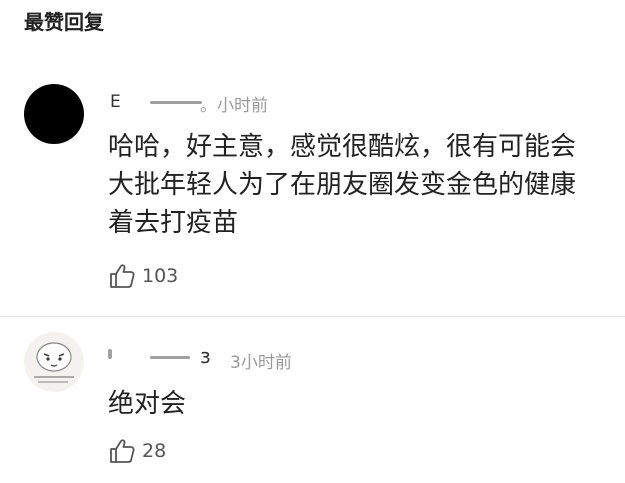  Describe the element at coordinates (154, 451) in the screenshot. I see `like-count: 28` at that location.